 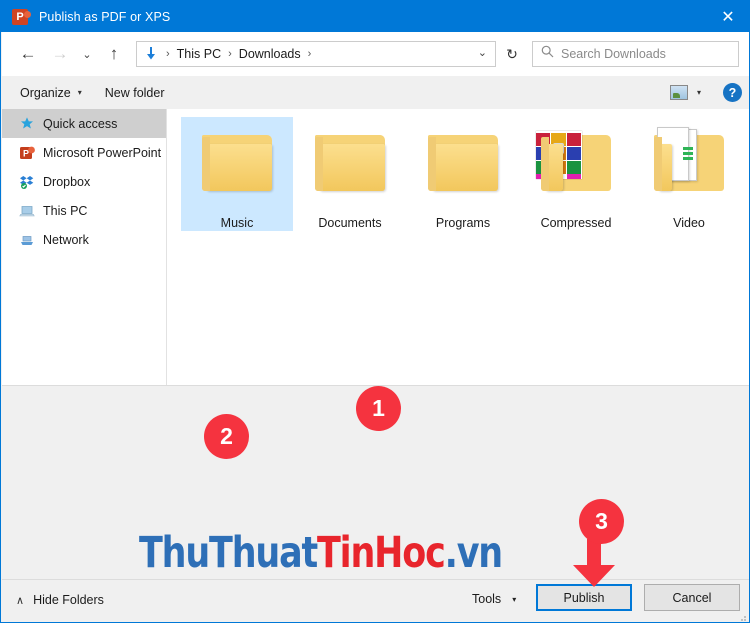 I want to click on chevron-up-icon: ∧, so click(x=20, y=600).